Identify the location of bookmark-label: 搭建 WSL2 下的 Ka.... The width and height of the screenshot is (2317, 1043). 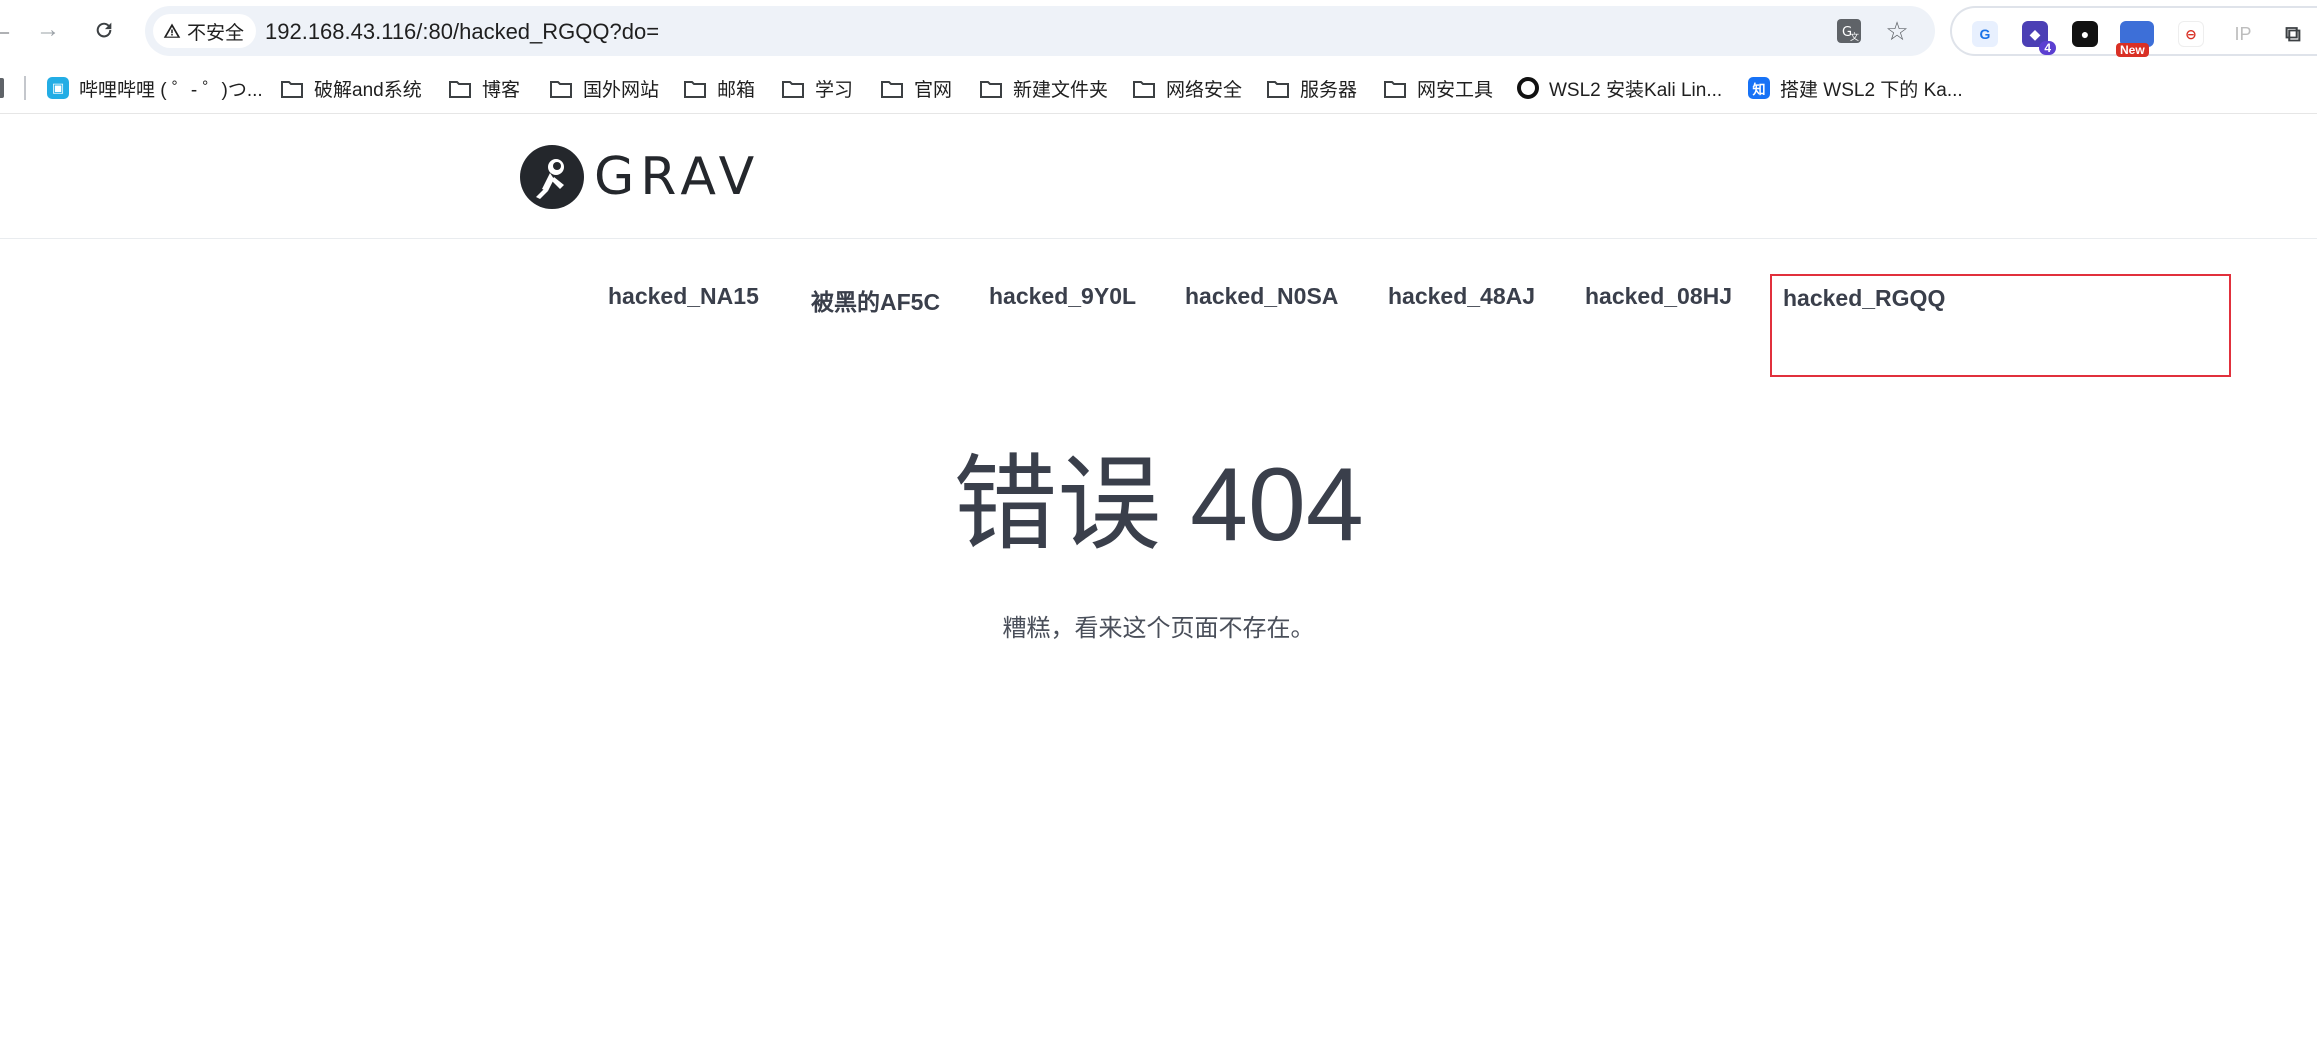
(1871, 90).